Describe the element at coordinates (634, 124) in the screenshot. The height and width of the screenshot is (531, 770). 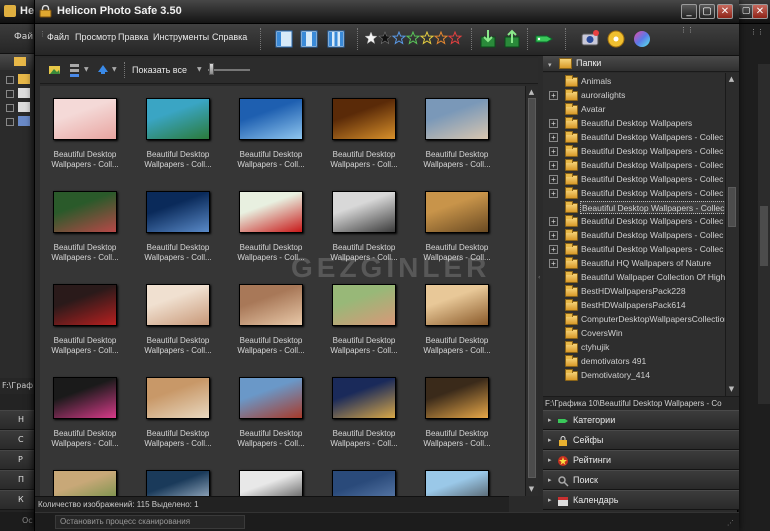
I see `folder-item: + Beautiful Desktop Wallpapers` at that location.